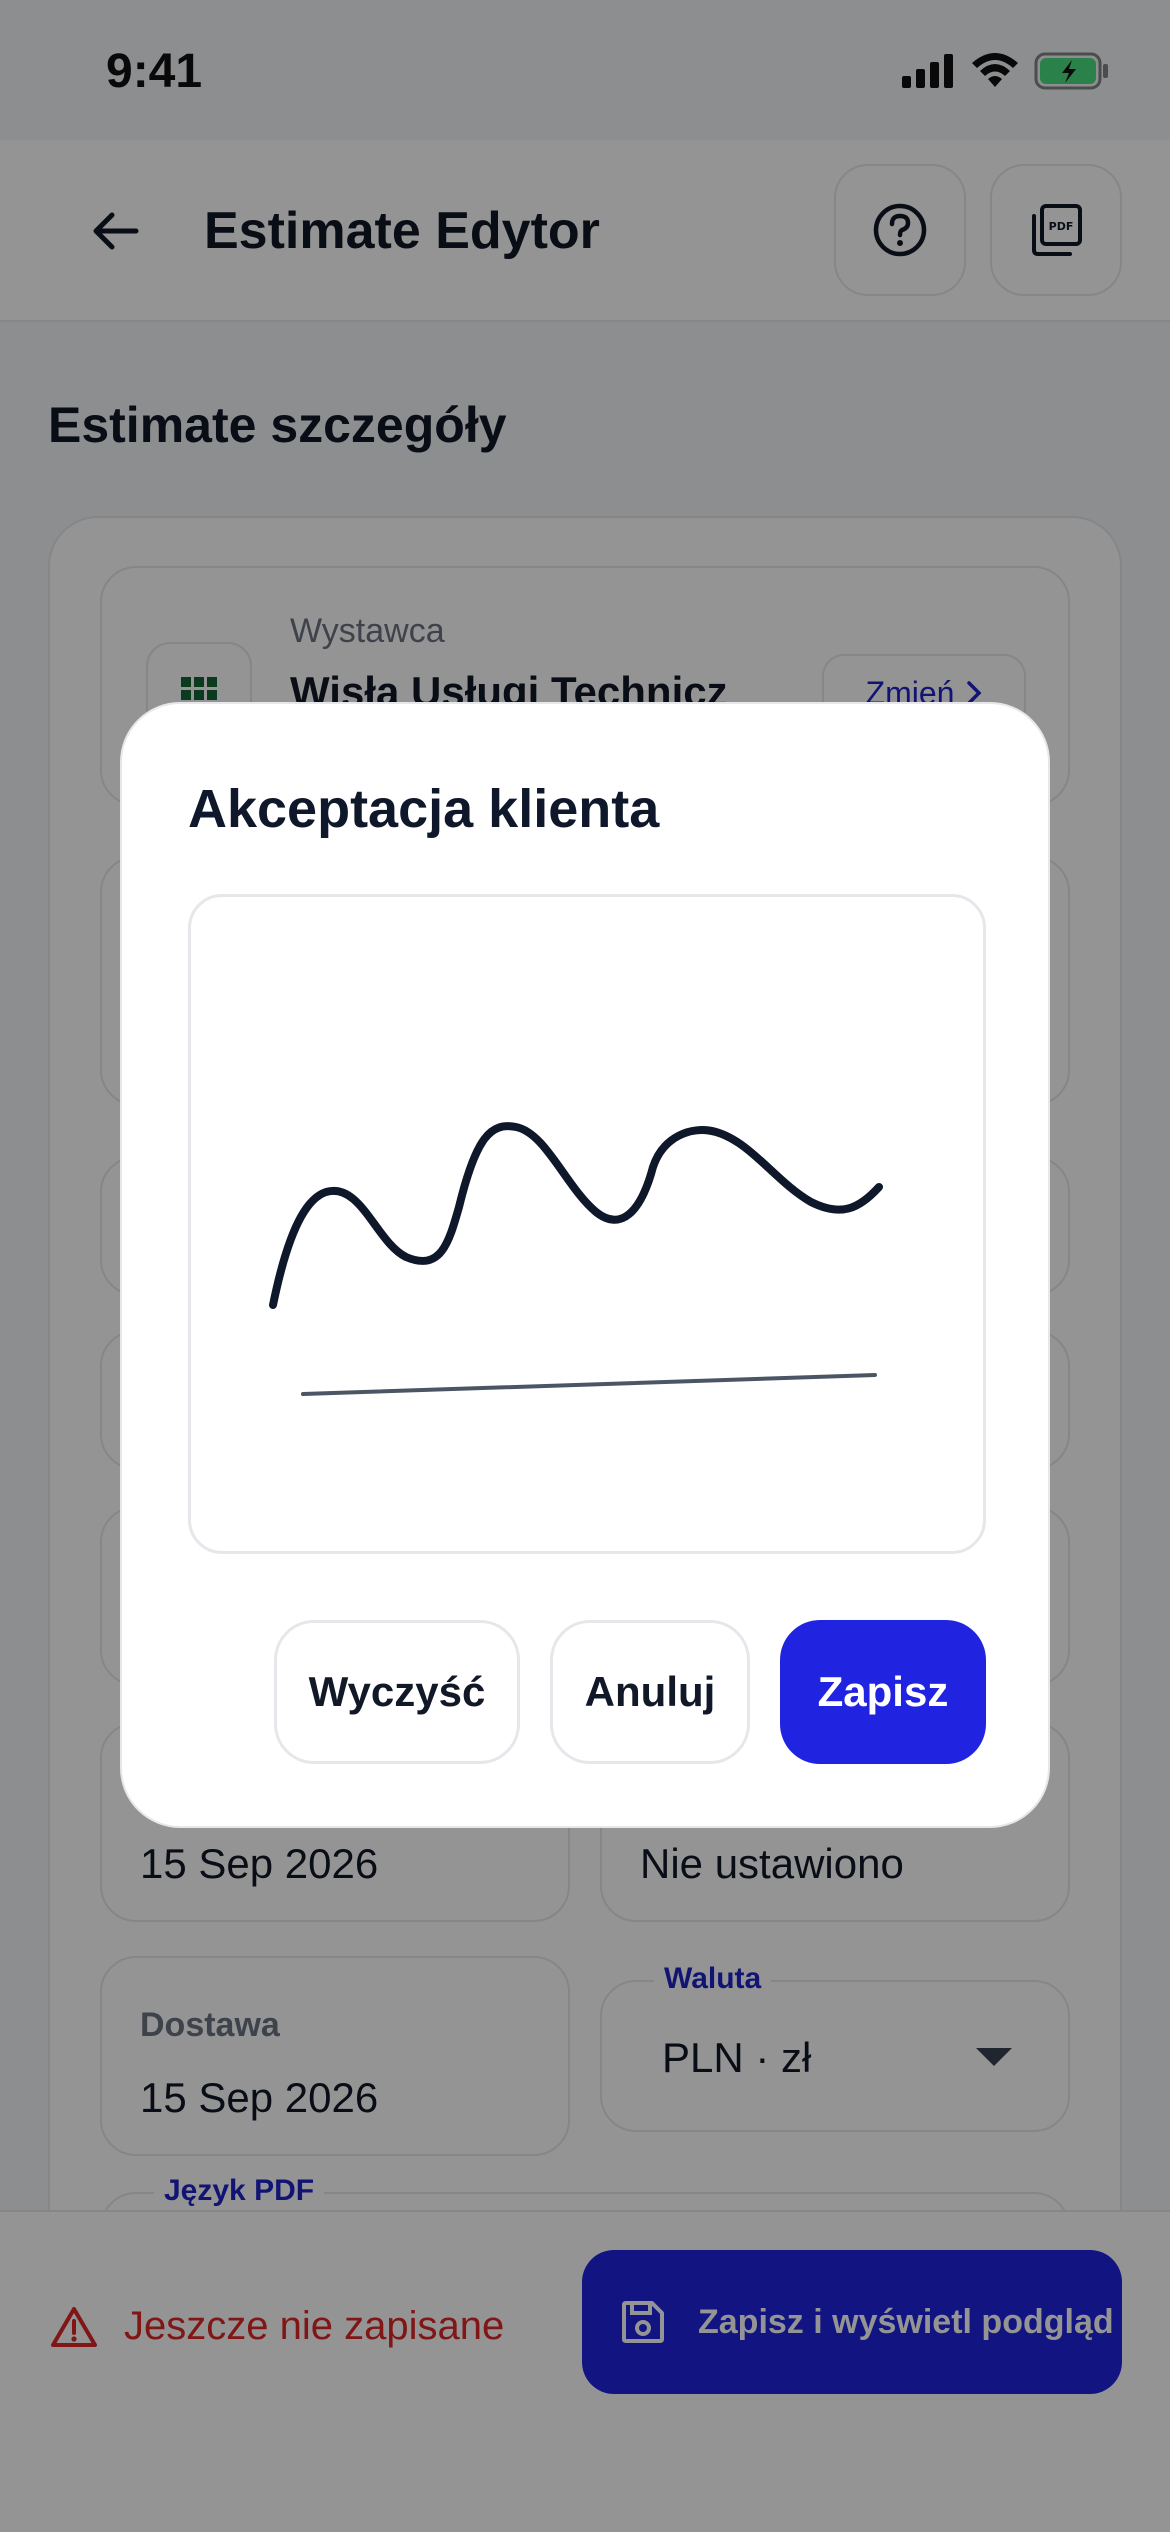 Image resolution: width=1170 pixels, height=2532 pixels. Describe the element at coordinates (397, 1692) in the screenshot. I see `clear-button: Wyczyść` at that location.